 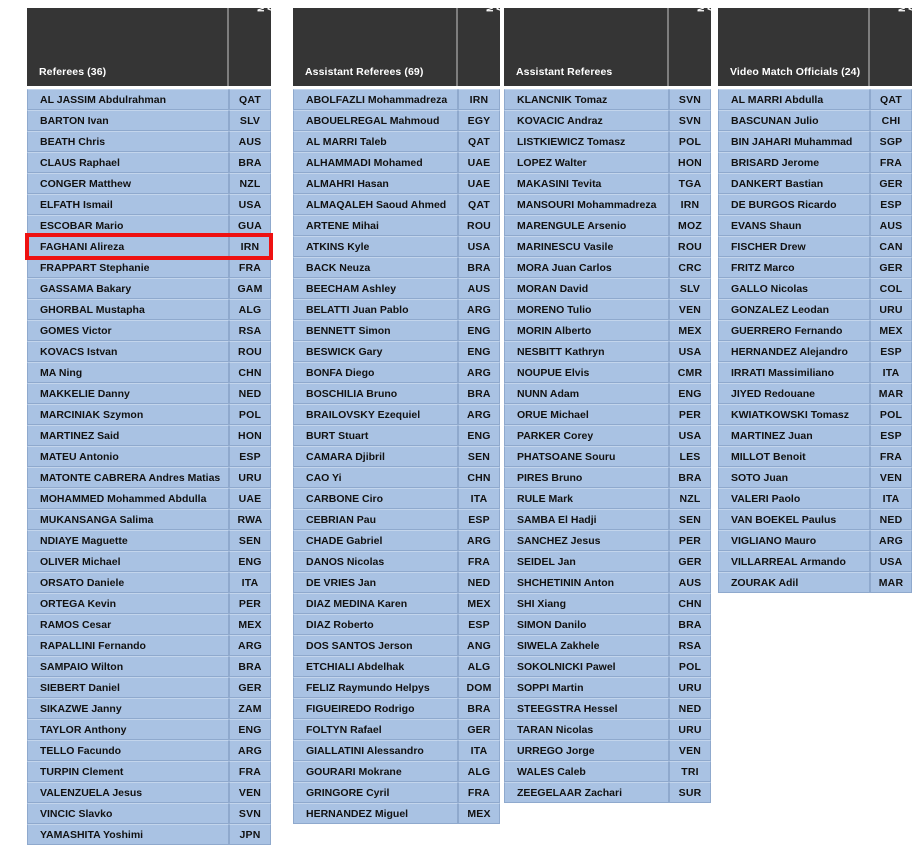 I want to click on table-row: ATKINS Kyle USA, so click(x=396, y=246).